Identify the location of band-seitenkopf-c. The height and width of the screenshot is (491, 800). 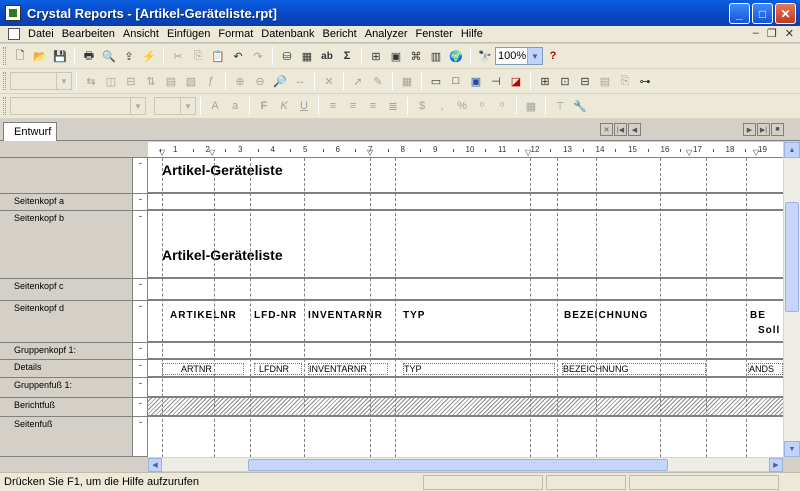
(465, 290).